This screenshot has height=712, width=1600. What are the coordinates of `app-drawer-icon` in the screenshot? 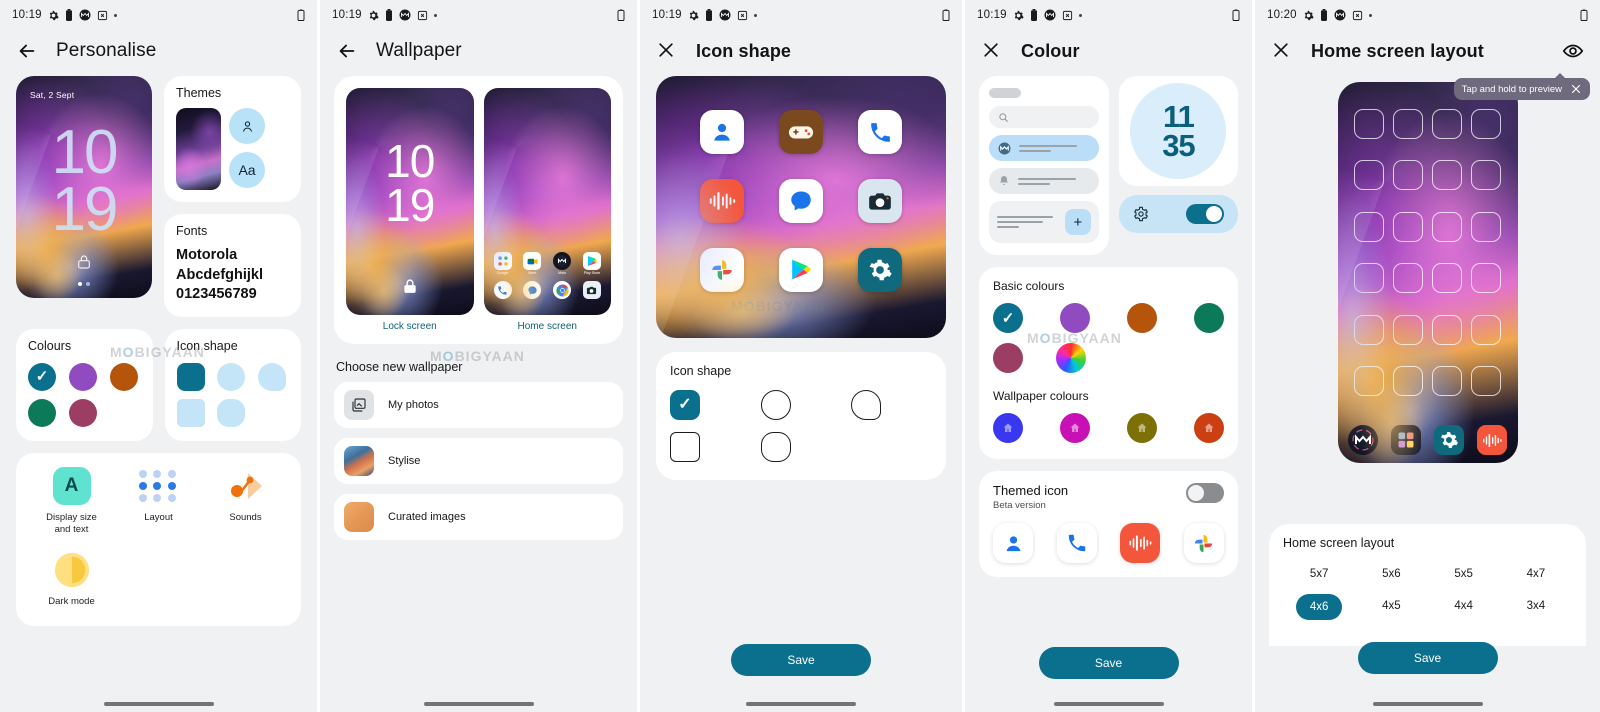 It's located at (1405, 440).